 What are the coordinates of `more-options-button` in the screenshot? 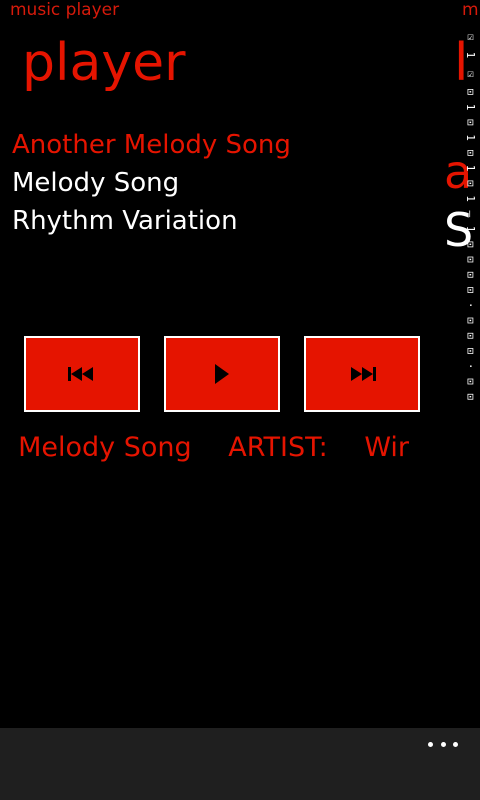 It's located at (443, 744).